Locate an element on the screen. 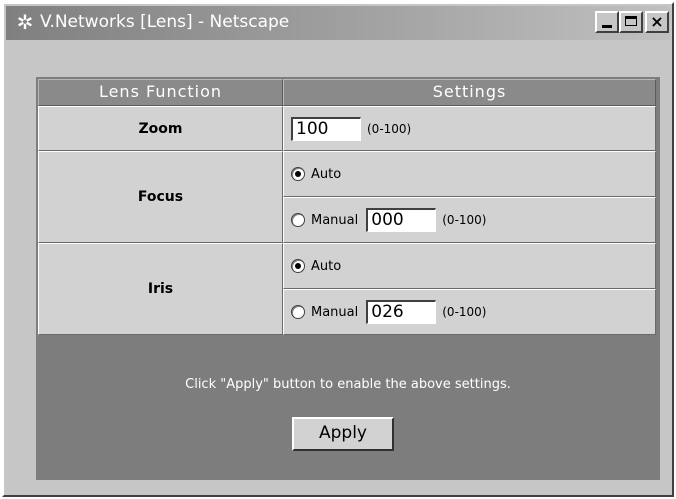 This screenshot has height=499, width=676. iris-manual-cell: Manual 026 (0-100) is located at coordinates (469, 312).